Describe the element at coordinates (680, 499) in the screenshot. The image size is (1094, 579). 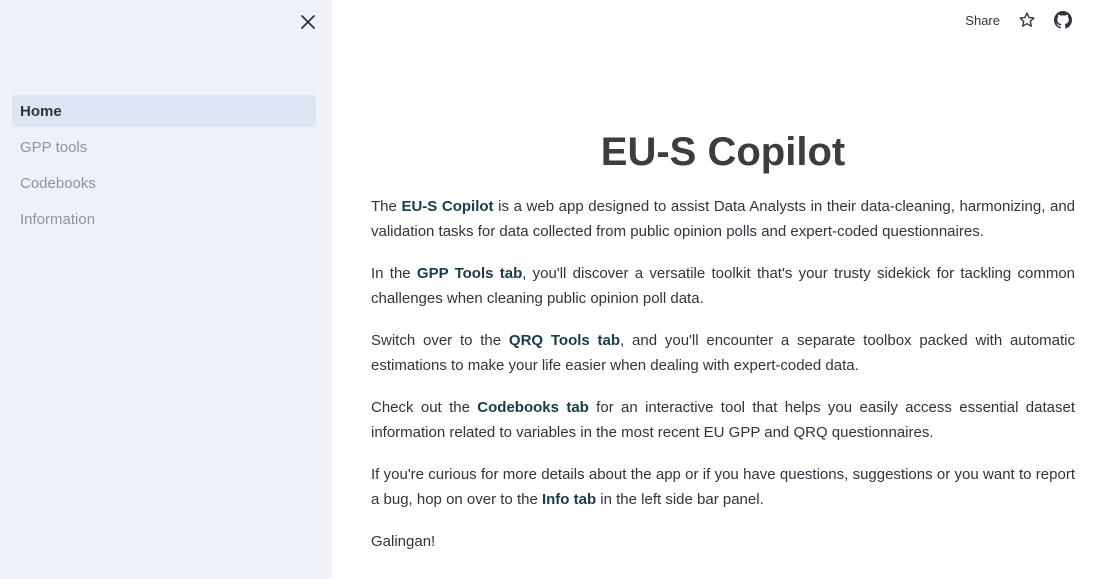
I see `paragraph-text: in the left side bar panel.` at that location.